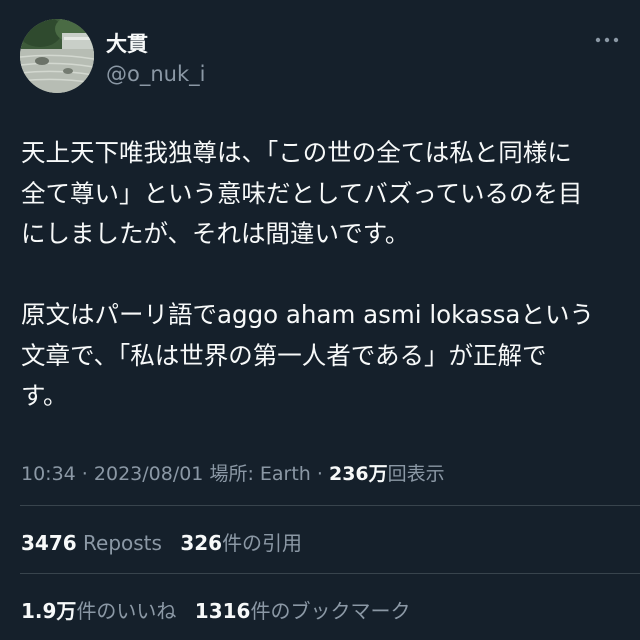 The width and height of the screenshot is (640, 640). Describe the element at coordinates (155, 74) in the screenshot. I see `user-handle: @o_nuk_i` at that location.